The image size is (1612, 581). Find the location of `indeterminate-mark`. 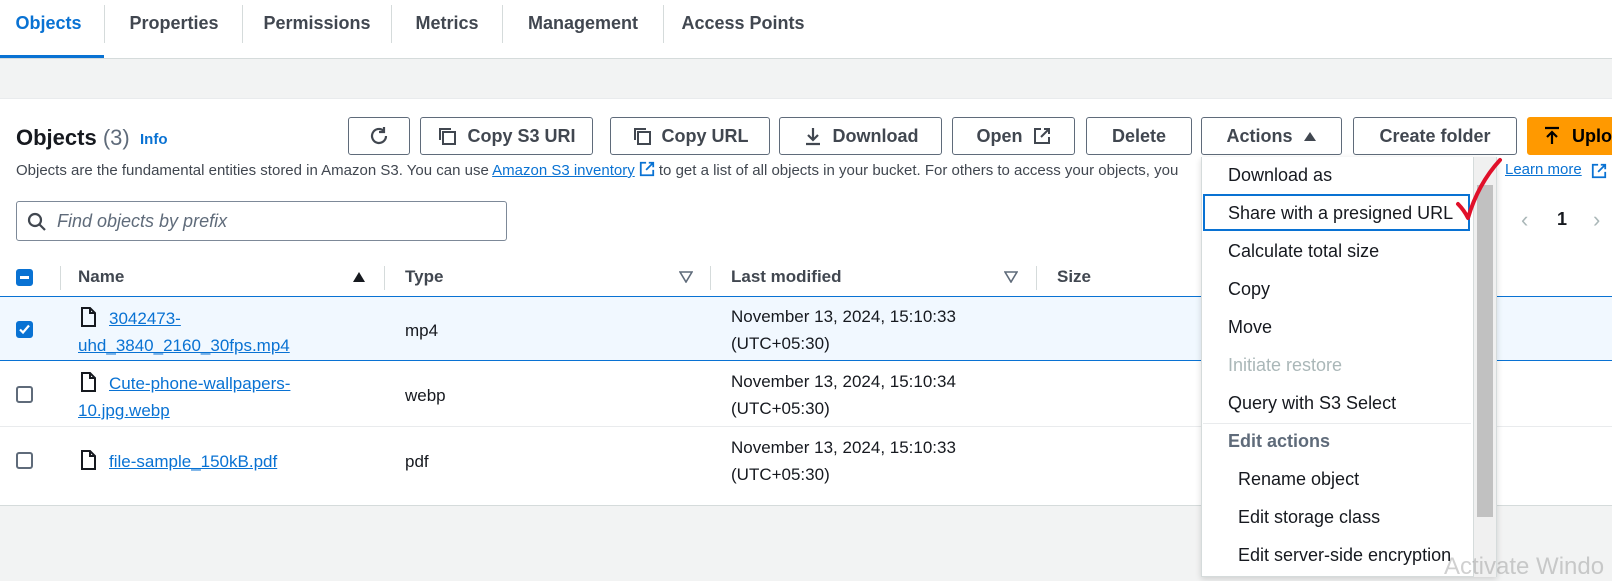

indeterminate-mark is located at coordinates (24, 277).